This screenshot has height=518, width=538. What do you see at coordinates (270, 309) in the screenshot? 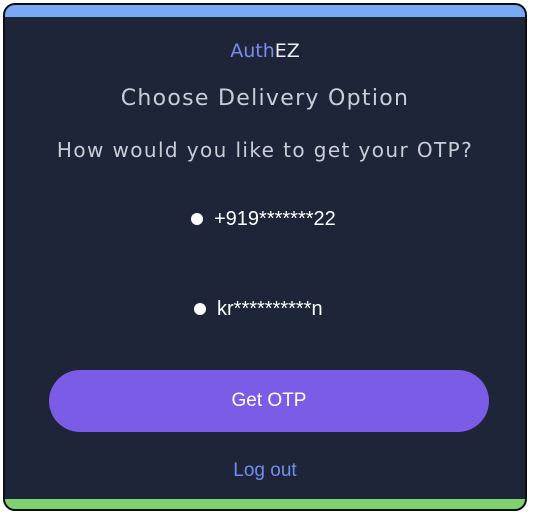
I see `email-option-label: kr**********n` at bounding box center [270, 309].